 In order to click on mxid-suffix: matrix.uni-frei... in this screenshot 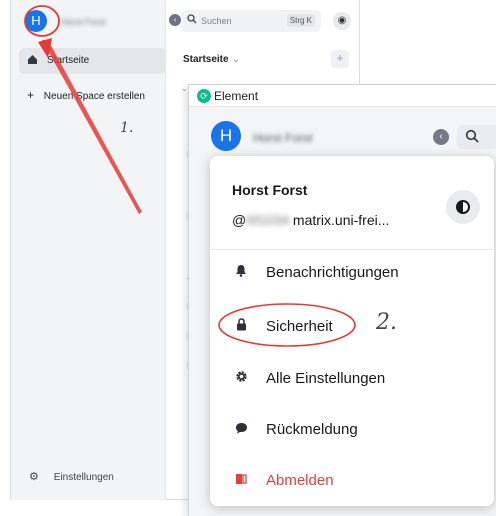, I will do `click(339, 220)`.